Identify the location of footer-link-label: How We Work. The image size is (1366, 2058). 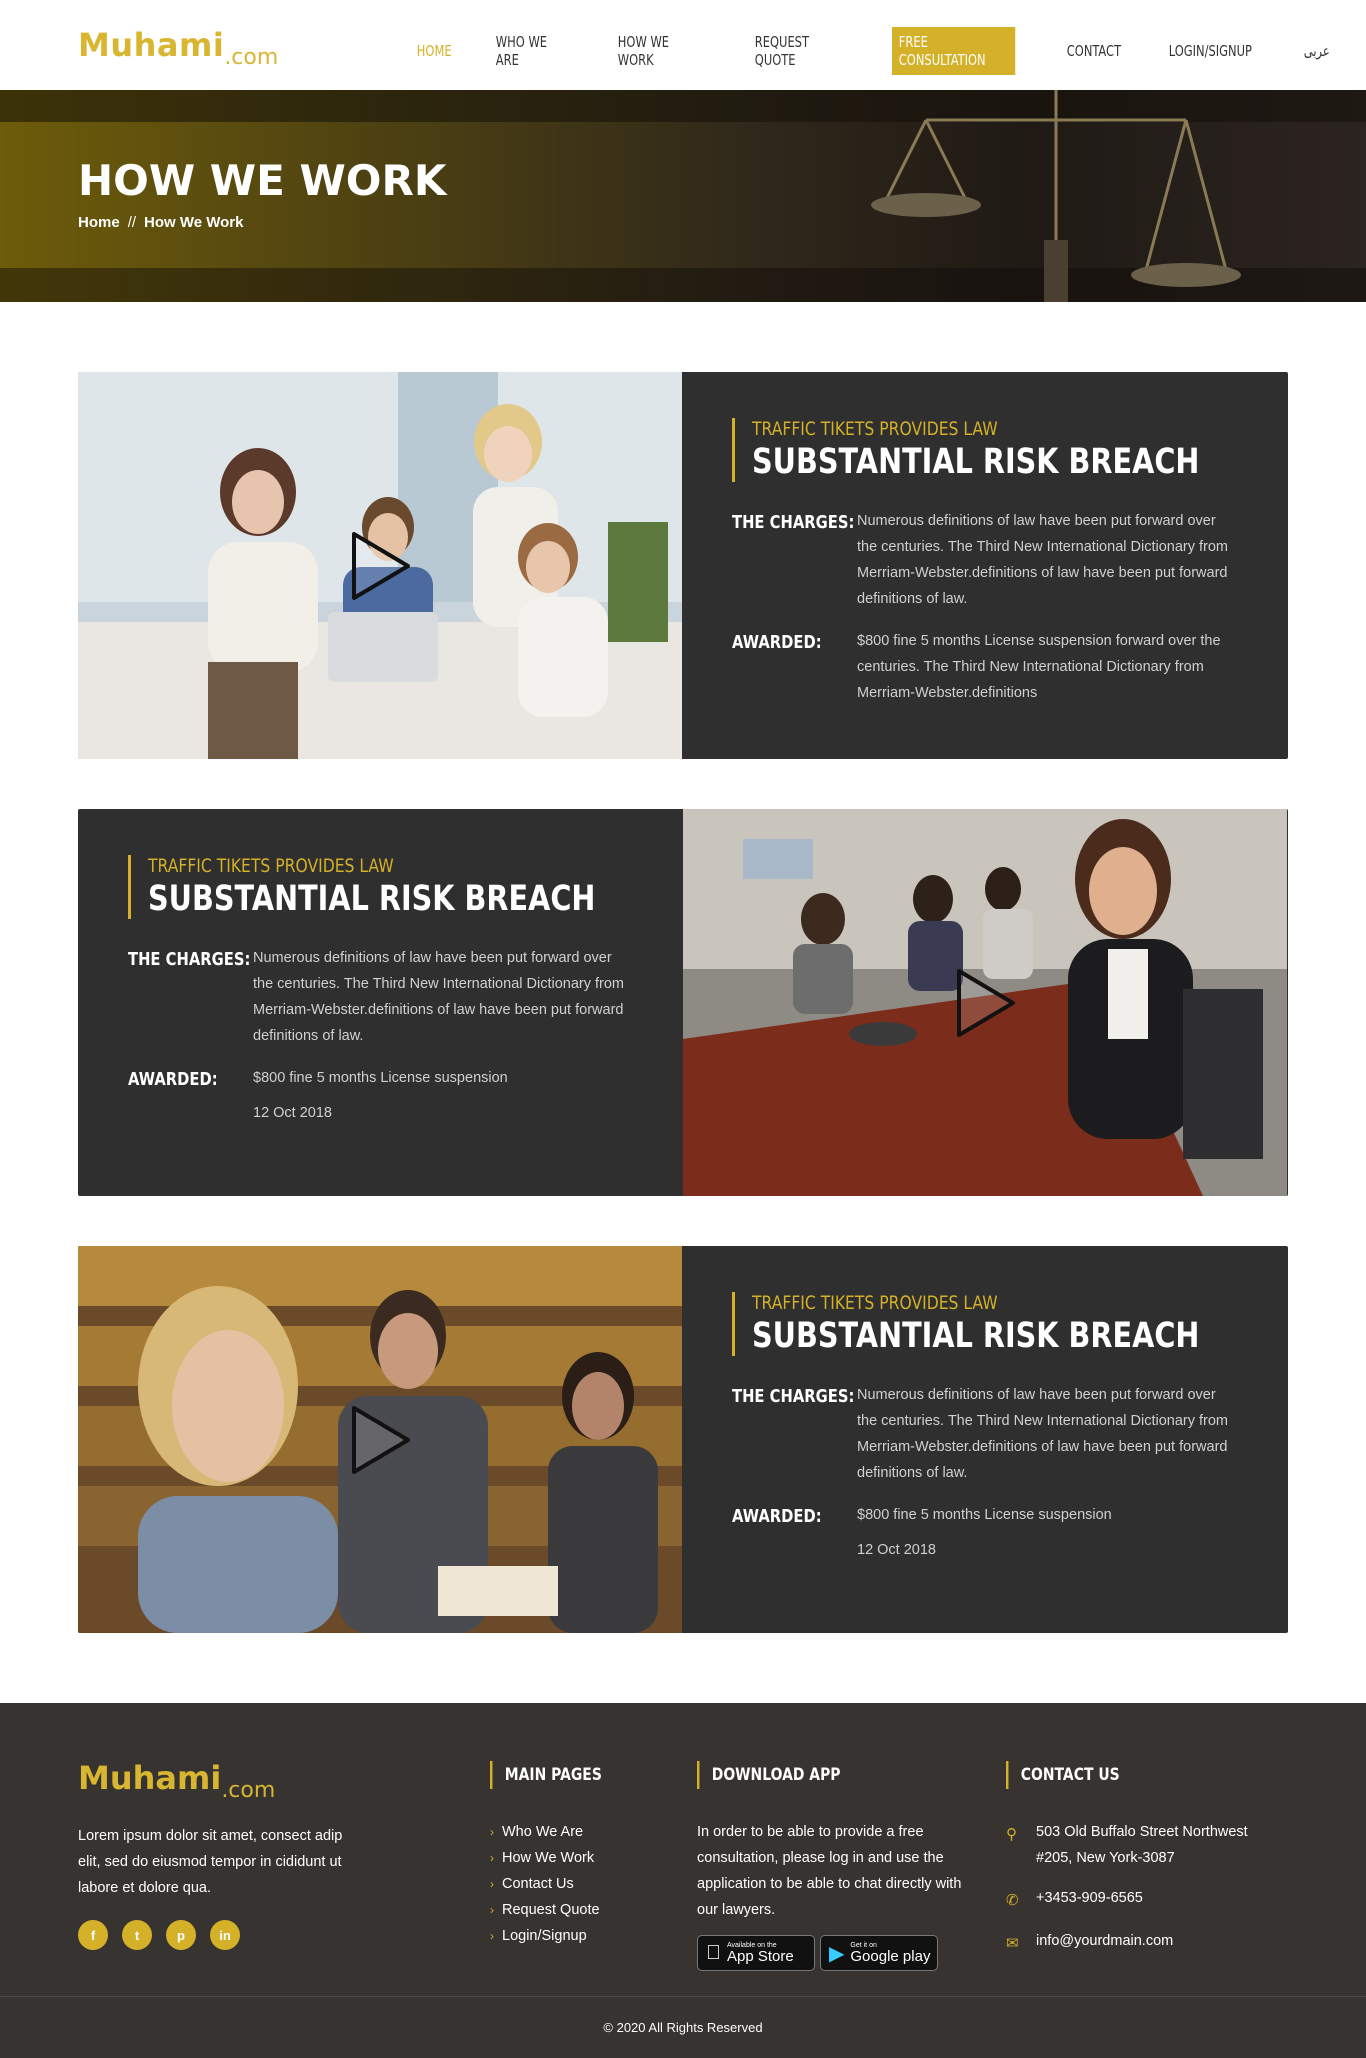
(548, 1858).